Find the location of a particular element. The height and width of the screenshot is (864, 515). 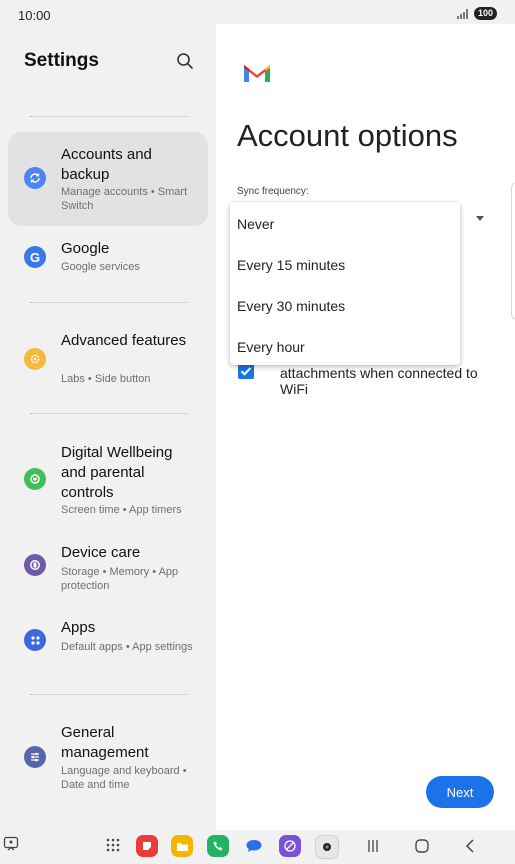

gmail-logo-icon is located at coordinates (257, 73).